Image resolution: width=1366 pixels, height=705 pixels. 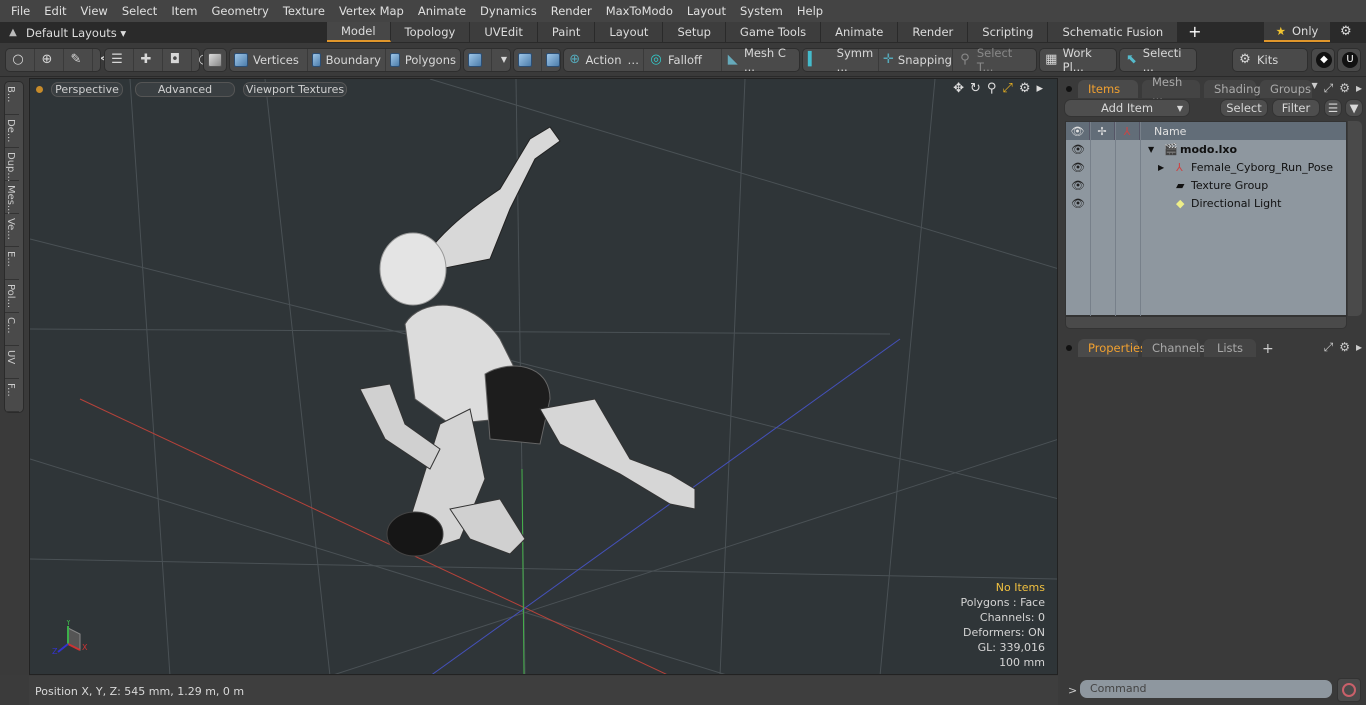 What do you see at coordinates (992, 88) in the screenshot?
I see `zoom-icon: ⚲` at bounding box center [992, 88].